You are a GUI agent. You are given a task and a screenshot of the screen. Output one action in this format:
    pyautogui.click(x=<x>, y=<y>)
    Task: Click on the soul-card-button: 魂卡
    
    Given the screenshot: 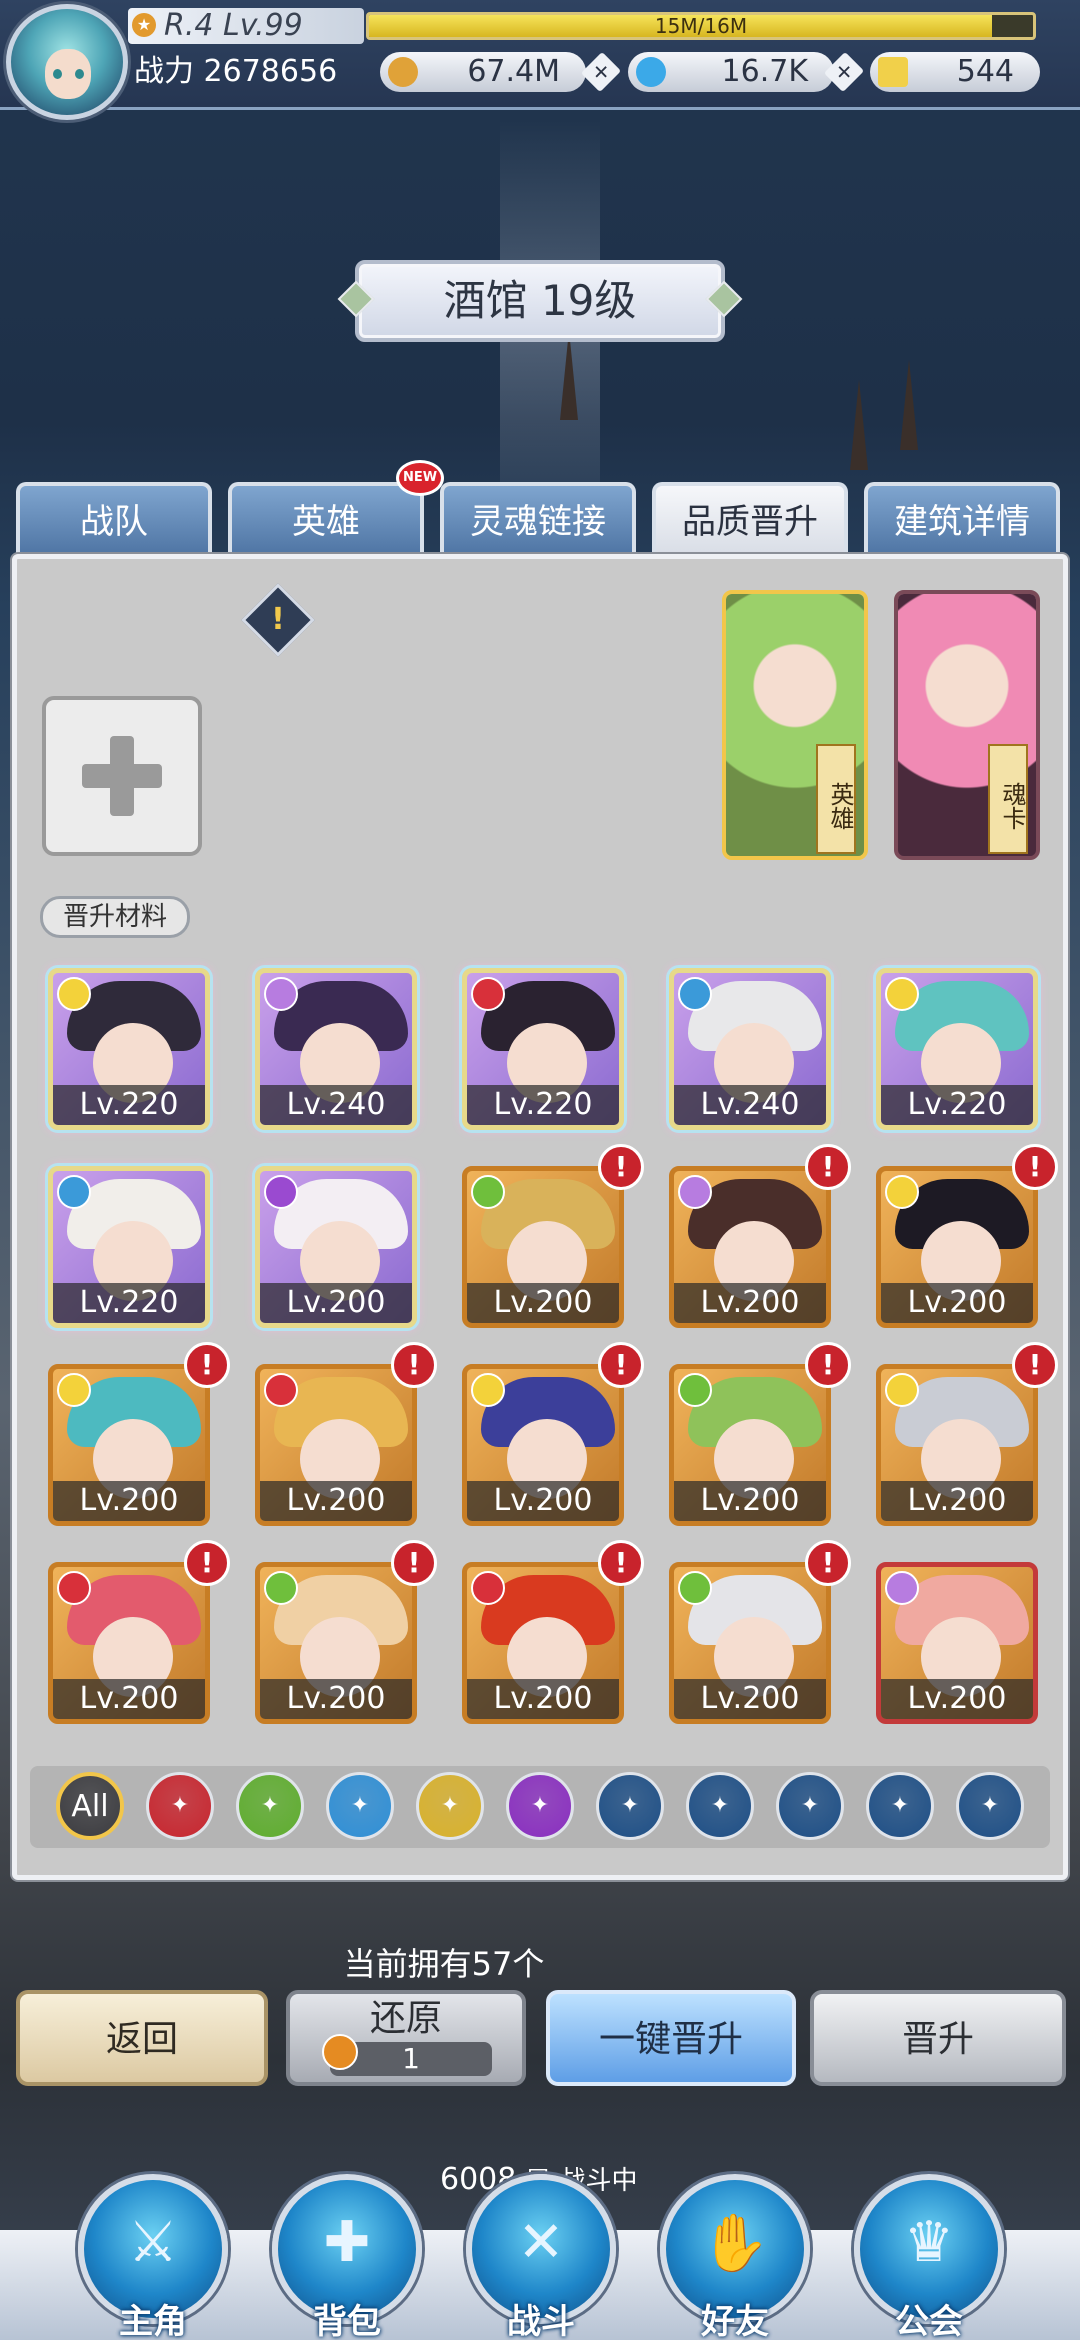 What is the action you would take?
    pyautogui.click(x=967, y=725)
    